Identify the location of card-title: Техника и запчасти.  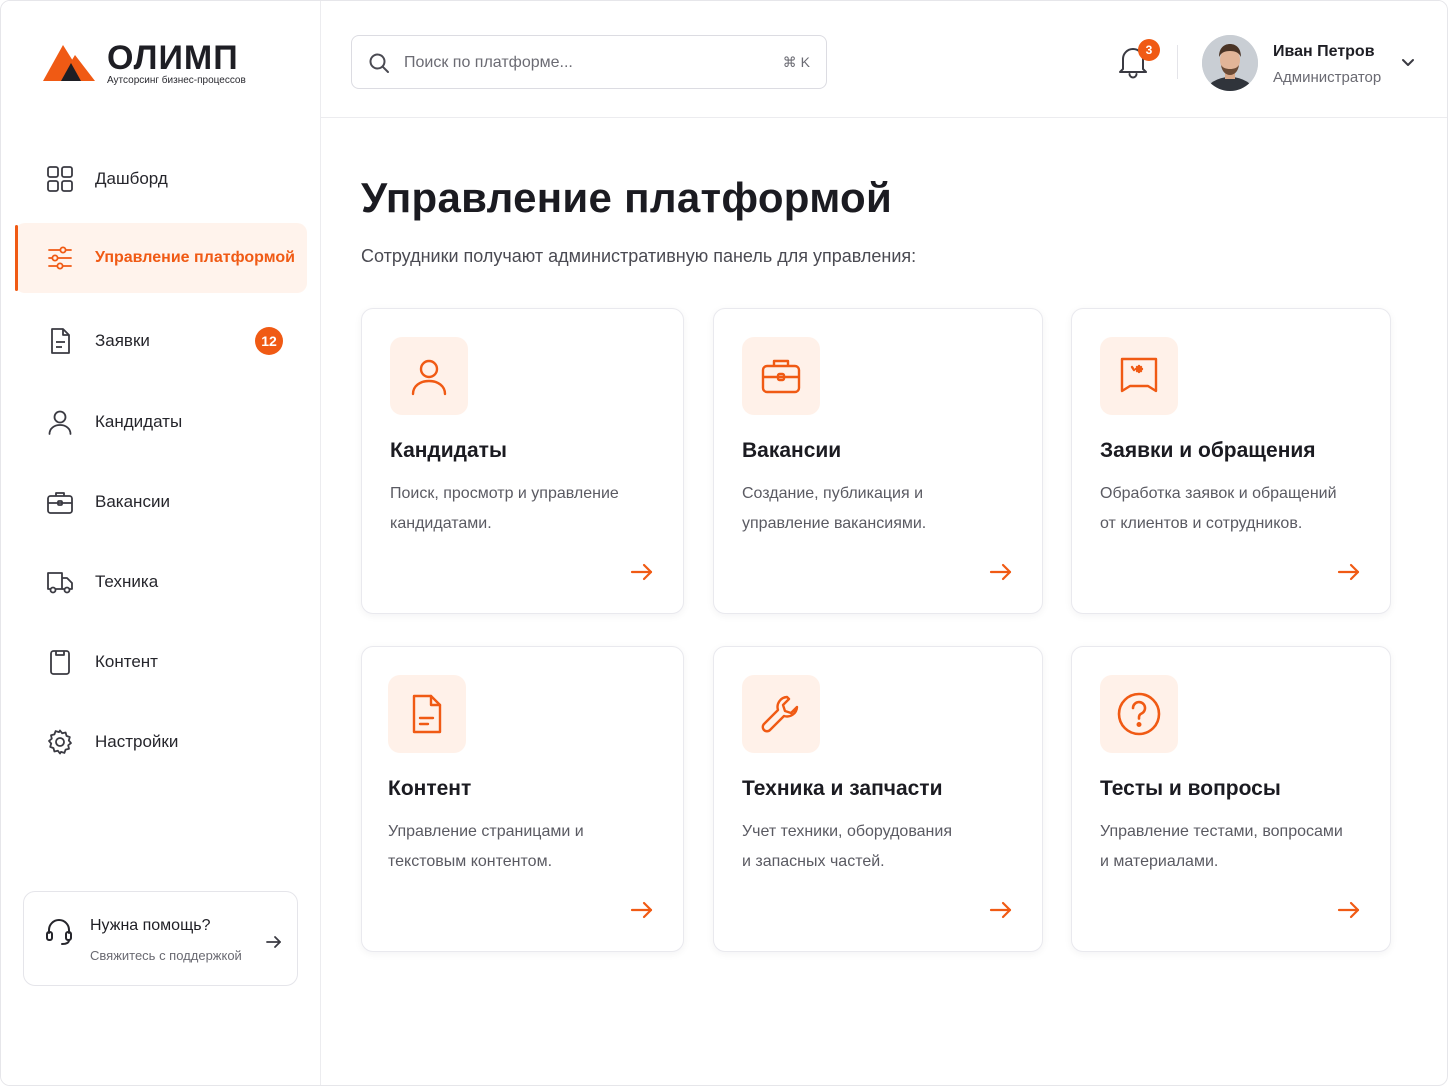
(842, 788).